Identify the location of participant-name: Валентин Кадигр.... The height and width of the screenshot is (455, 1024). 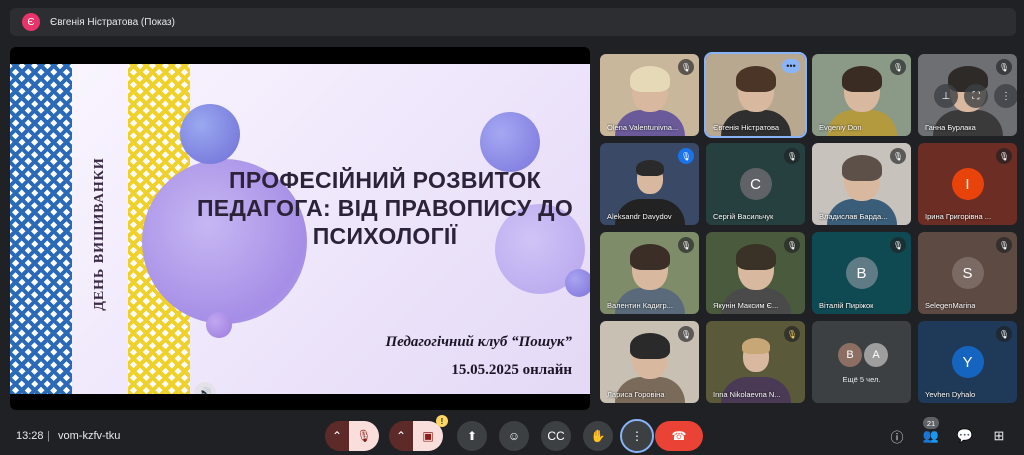
(640, 305).